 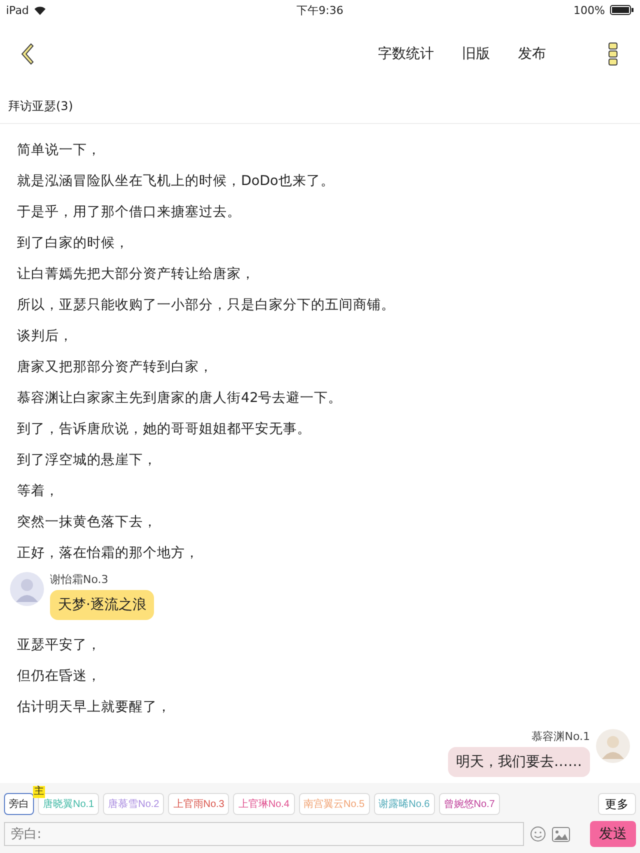 I want to click on image-icon, so click(x=561, y=834).